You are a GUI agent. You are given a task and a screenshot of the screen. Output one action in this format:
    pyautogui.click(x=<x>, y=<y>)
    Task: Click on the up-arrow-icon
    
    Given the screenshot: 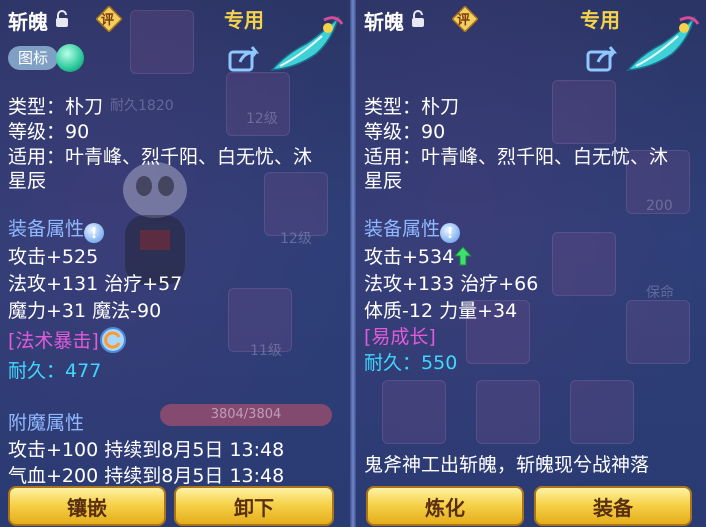 What is the action you would take?
    pyautogui.click(x=463, y=256)
    